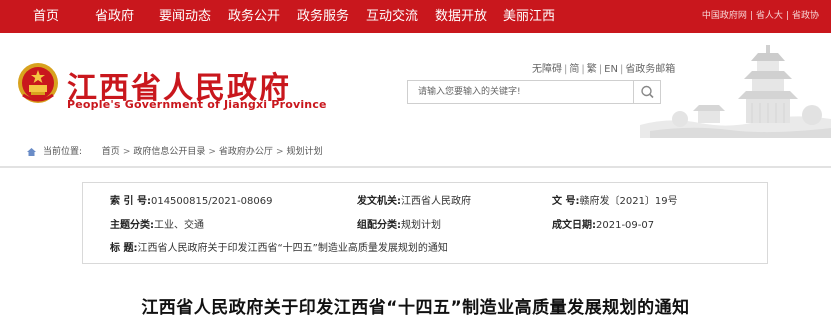 Image resolution: width=831 pixels, height=321 pixels. I want to click on breadcrumb: 当前位置: 首页 > 政府信息公开目录 > 省政府办公厅 > 规划计划, so click(174, 152).